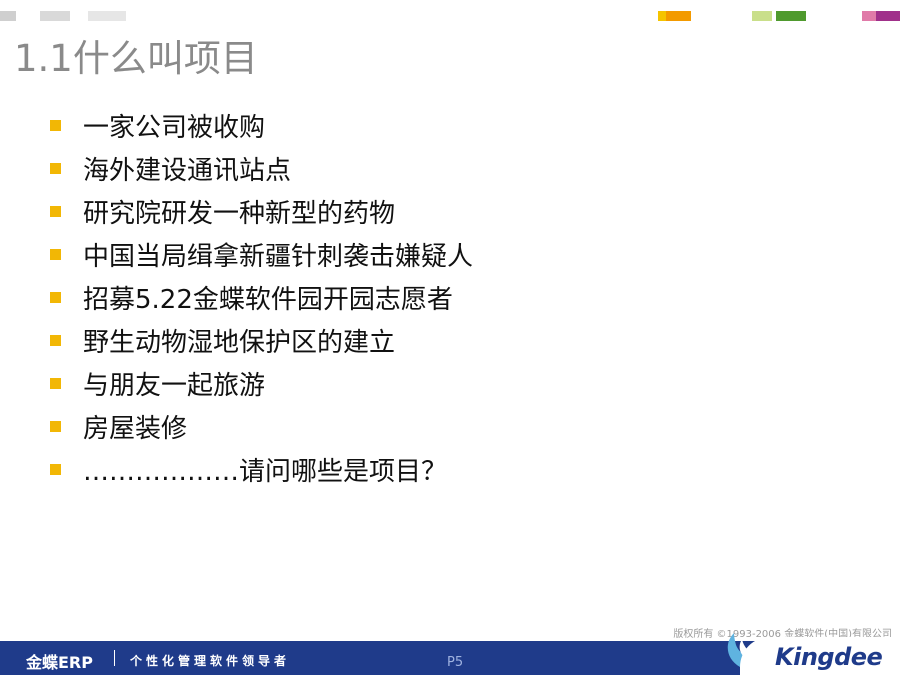  I want to click on list-item: ………………请问哪些是项目？, so click(261, 469).